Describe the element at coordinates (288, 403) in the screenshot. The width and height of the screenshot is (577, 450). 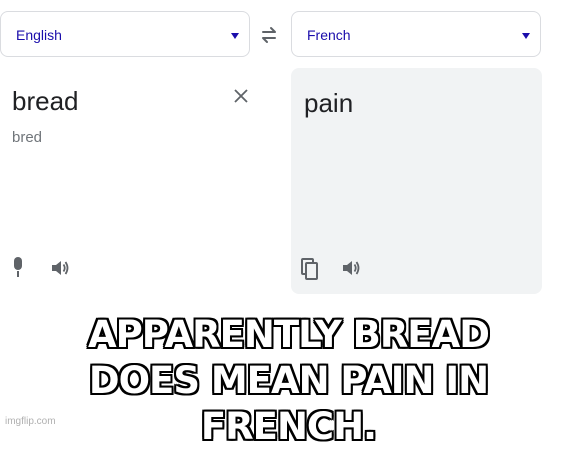
I see `caption-line-2: DOES MEAN PAIN IN FRENCH.` at that location.